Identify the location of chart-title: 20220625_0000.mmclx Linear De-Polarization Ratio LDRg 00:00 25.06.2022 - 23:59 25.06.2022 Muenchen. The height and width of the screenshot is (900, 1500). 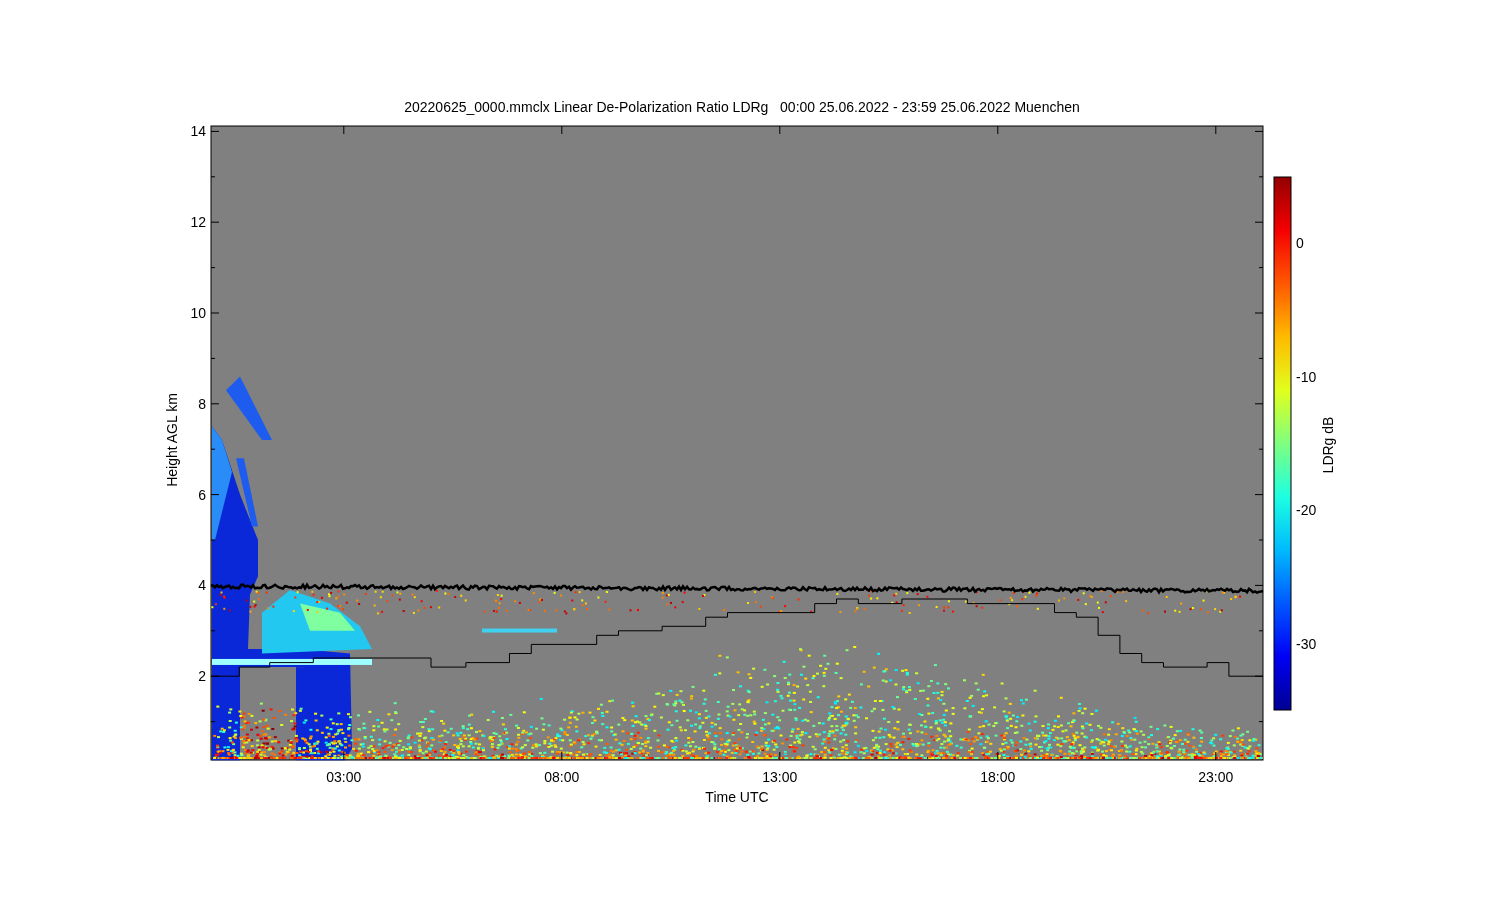
(742, 107).